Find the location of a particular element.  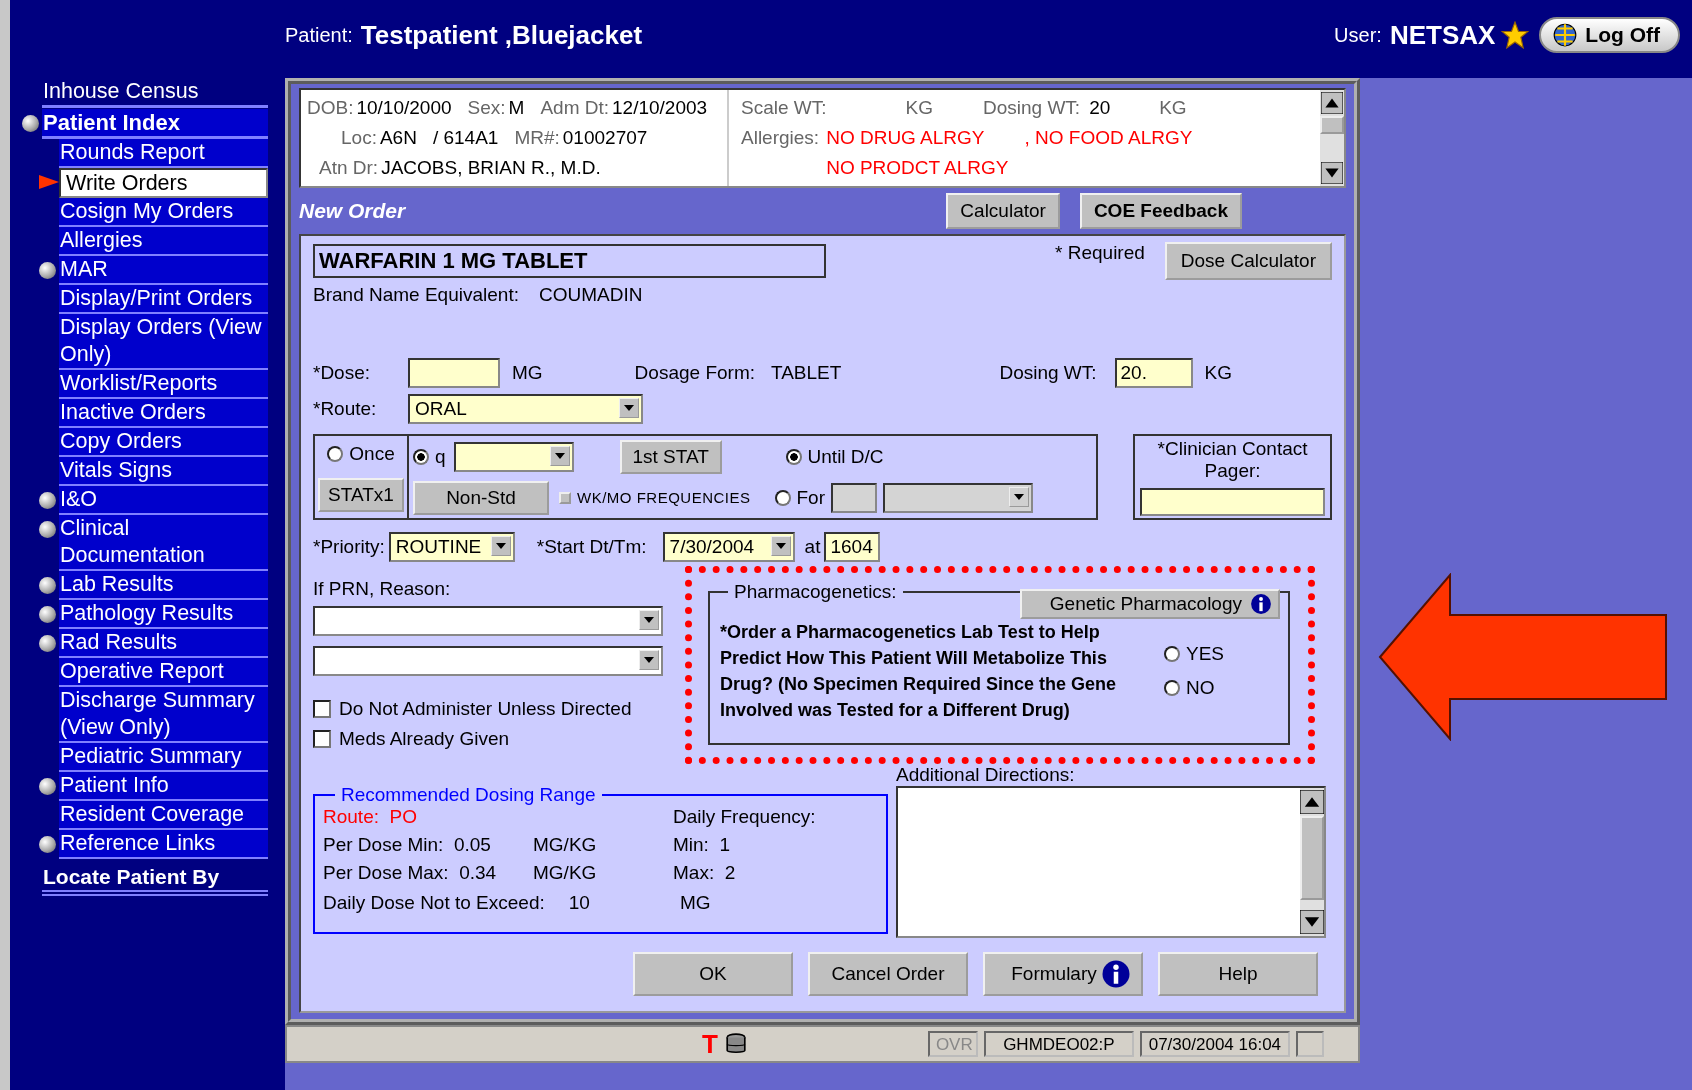

action-button: OK is located at coordinates (713, 974).